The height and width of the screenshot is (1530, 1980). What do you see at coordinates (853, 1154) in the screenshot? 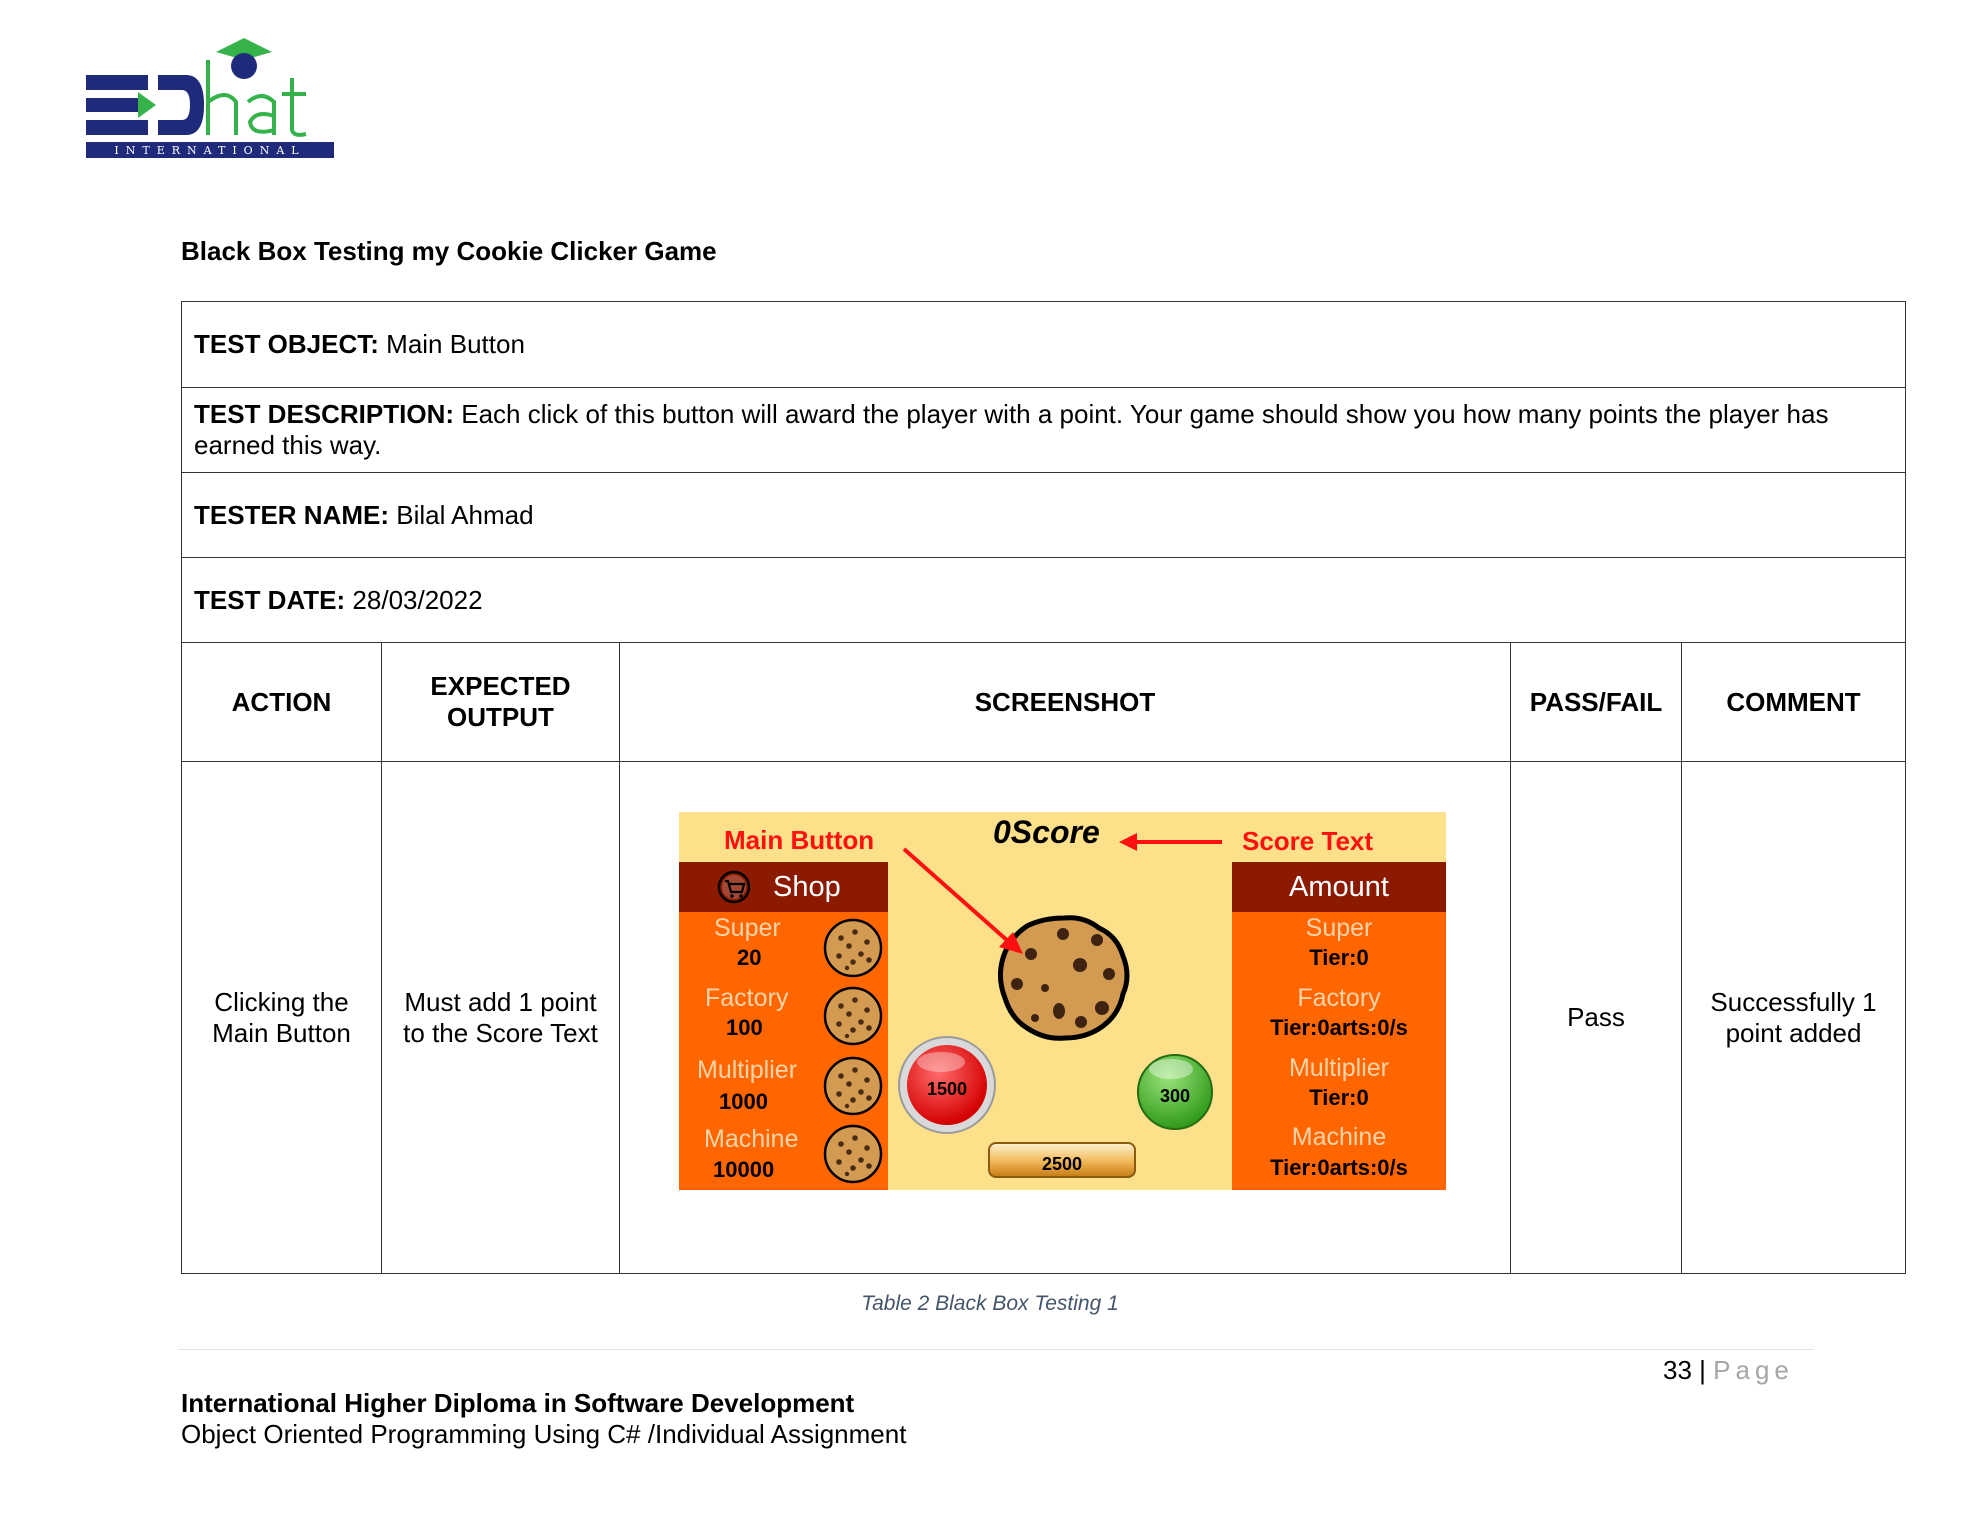
I see `machine-cookie-icon` at bounding box center [853, 1154].